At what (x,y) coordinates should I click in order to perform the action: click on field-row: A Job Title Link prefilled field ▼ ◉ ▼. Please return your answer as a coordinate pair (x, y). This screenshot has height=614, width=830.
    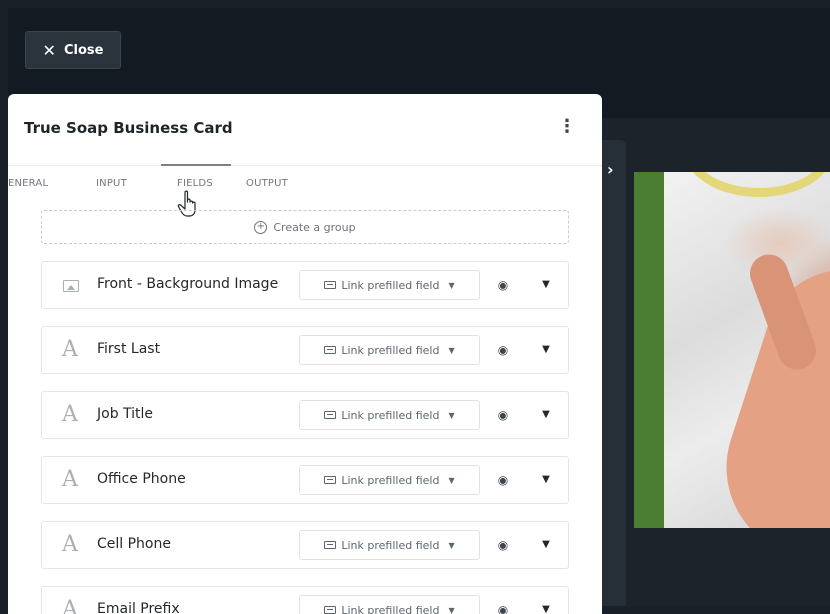
    Looking at the image, I should click on (305, 415).